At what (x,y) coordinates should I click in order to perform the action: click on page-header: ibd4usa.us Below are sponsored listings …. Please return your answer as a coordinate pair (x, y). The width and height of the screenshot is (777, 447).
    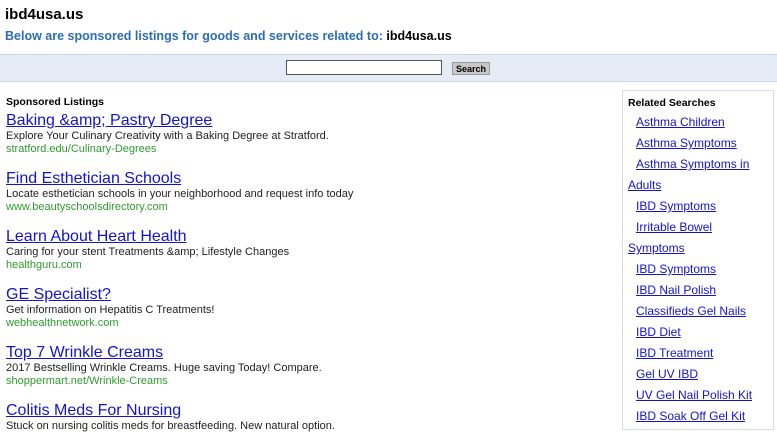
    Looking at the image, I should click on (385, 25).